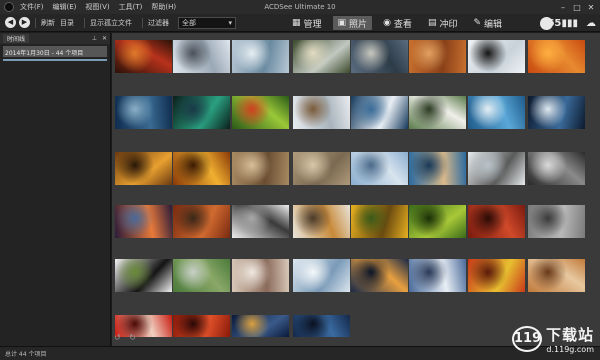  I want to click on mode-manage-button: ▦ 管理, so click(307, 23).